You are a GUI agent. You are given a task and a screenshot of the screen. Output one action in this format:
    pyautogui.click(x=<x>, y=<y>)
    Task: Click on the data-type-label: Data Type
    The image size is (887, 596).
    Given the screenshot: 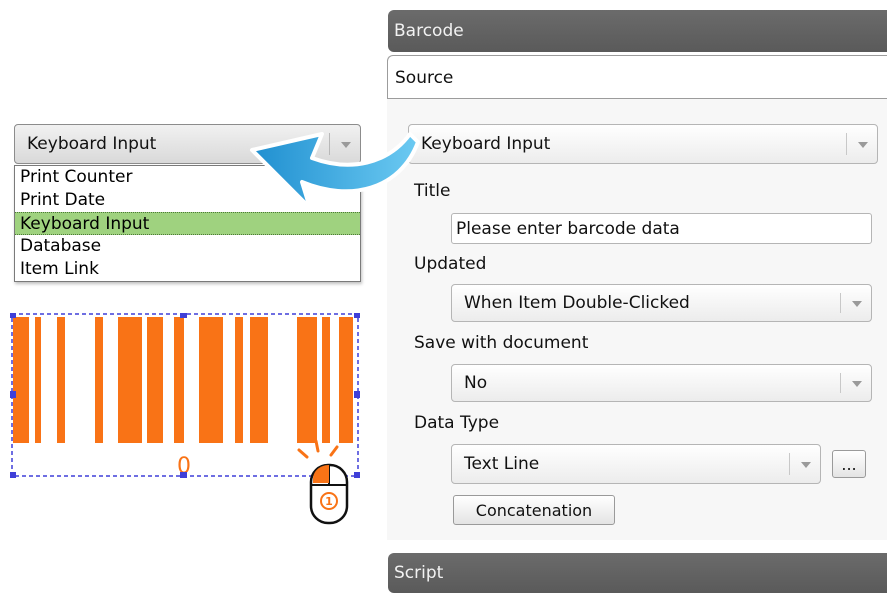 What is the action you would take?
    pyautogui.click(x=457, y=423)
    